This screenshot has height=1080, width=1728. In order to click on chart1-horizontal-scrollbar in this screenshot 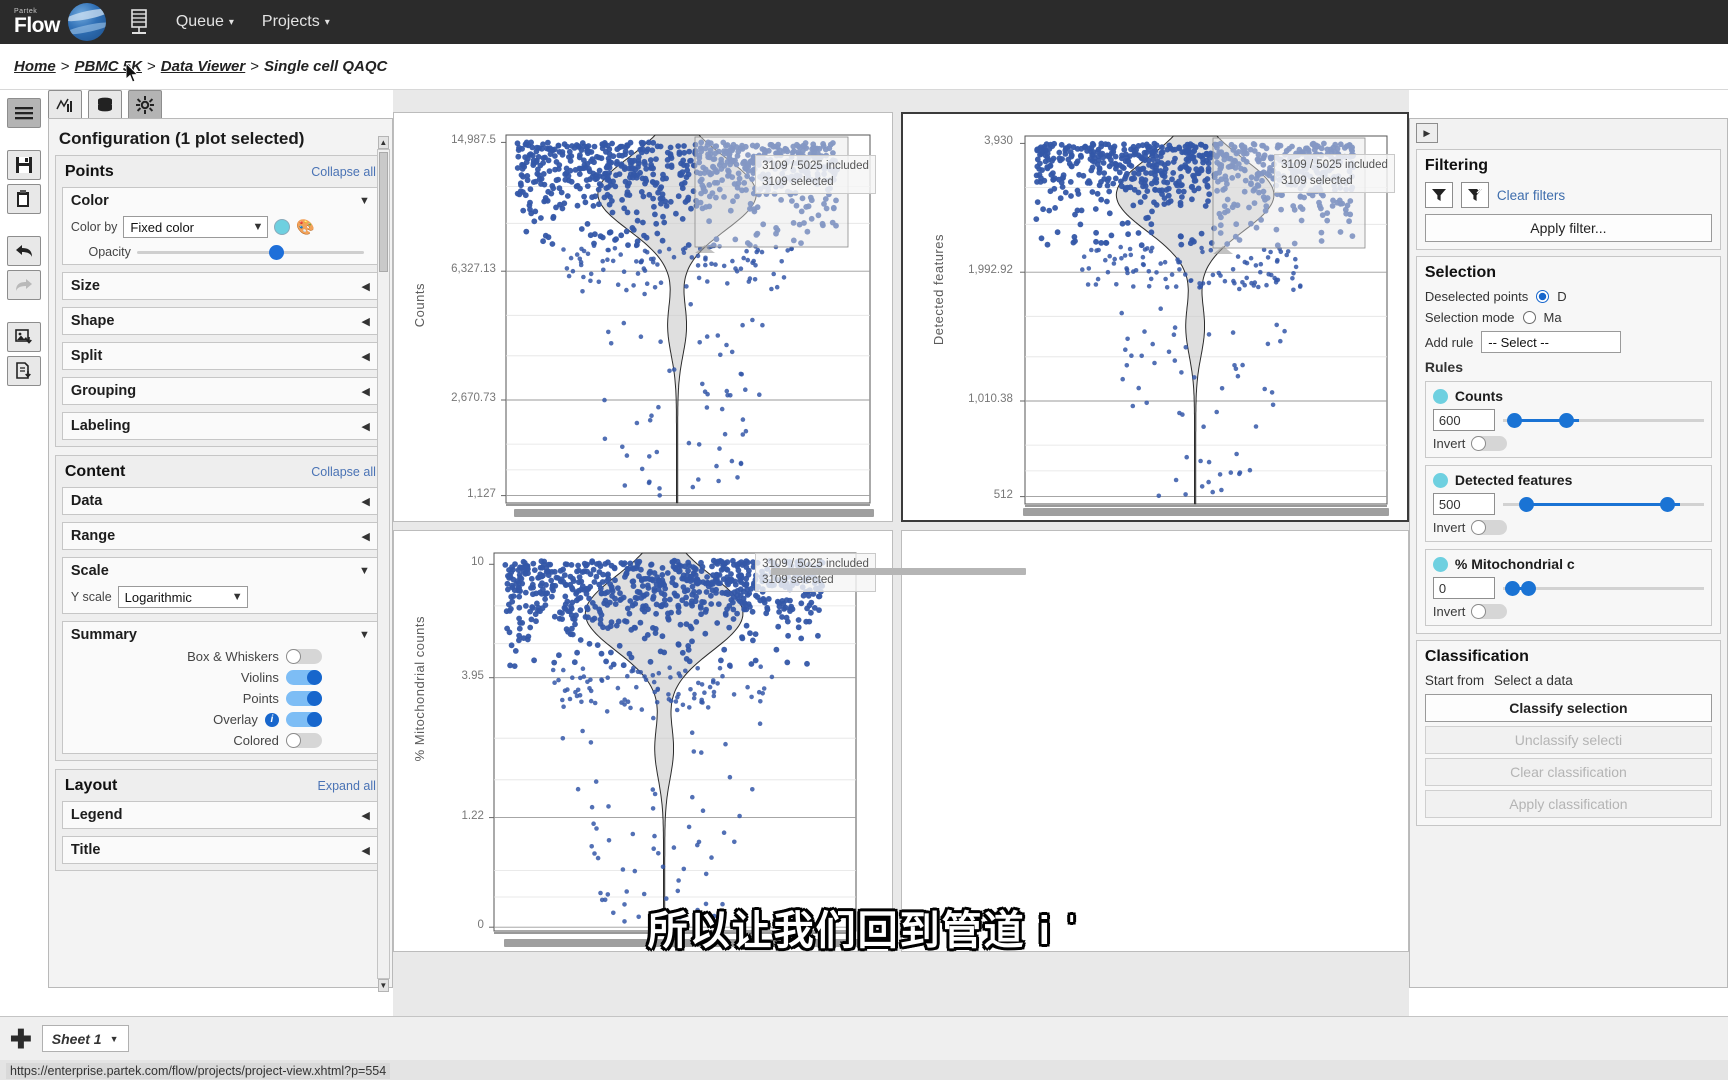, I will do `click(693, 513)`.